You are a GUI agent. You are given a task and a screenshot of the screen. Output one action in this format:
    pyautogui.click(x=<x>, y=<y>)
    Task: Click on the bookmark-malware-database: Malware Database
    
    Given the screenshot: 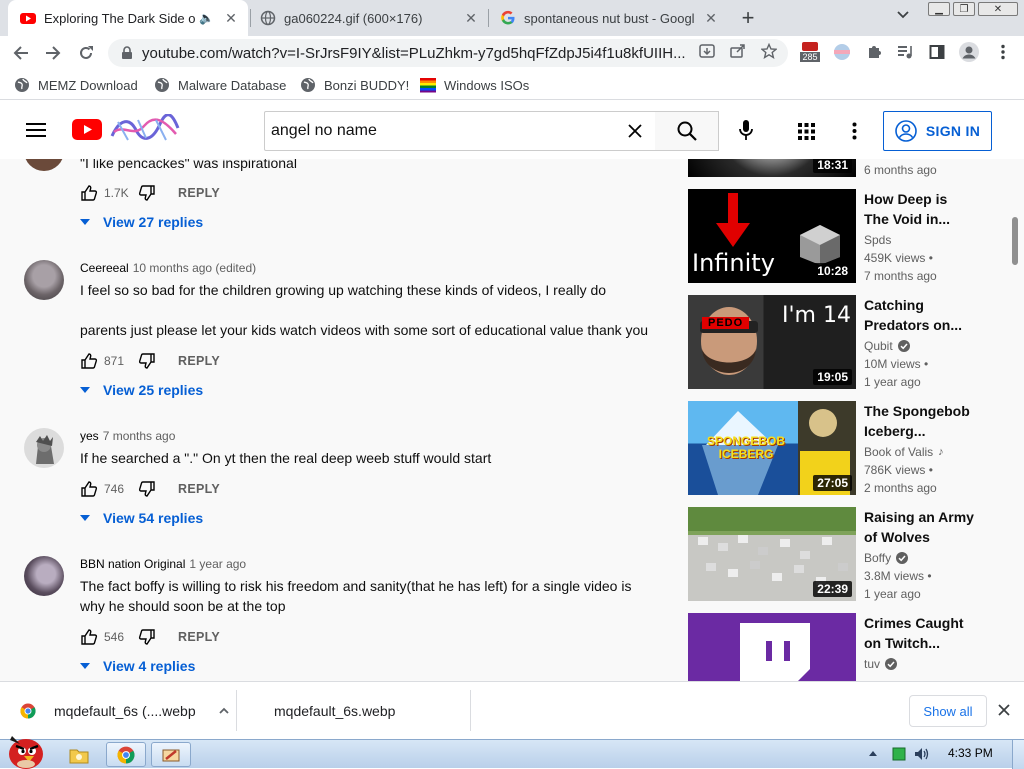 What is the action you would take?
    pyautogui.click(x=220, y=85)
    